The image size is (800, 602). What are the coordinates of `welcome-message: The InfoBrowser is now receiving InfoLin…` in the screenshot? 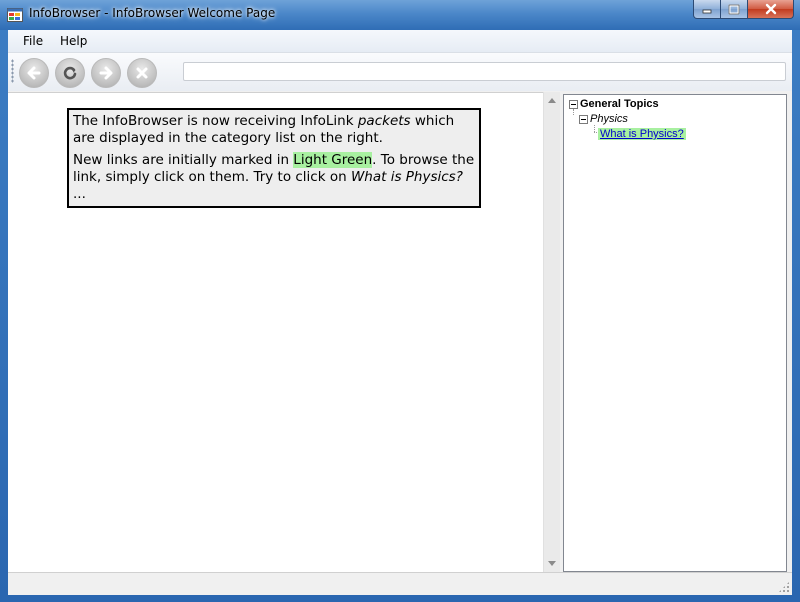 It's located at (274, 158).